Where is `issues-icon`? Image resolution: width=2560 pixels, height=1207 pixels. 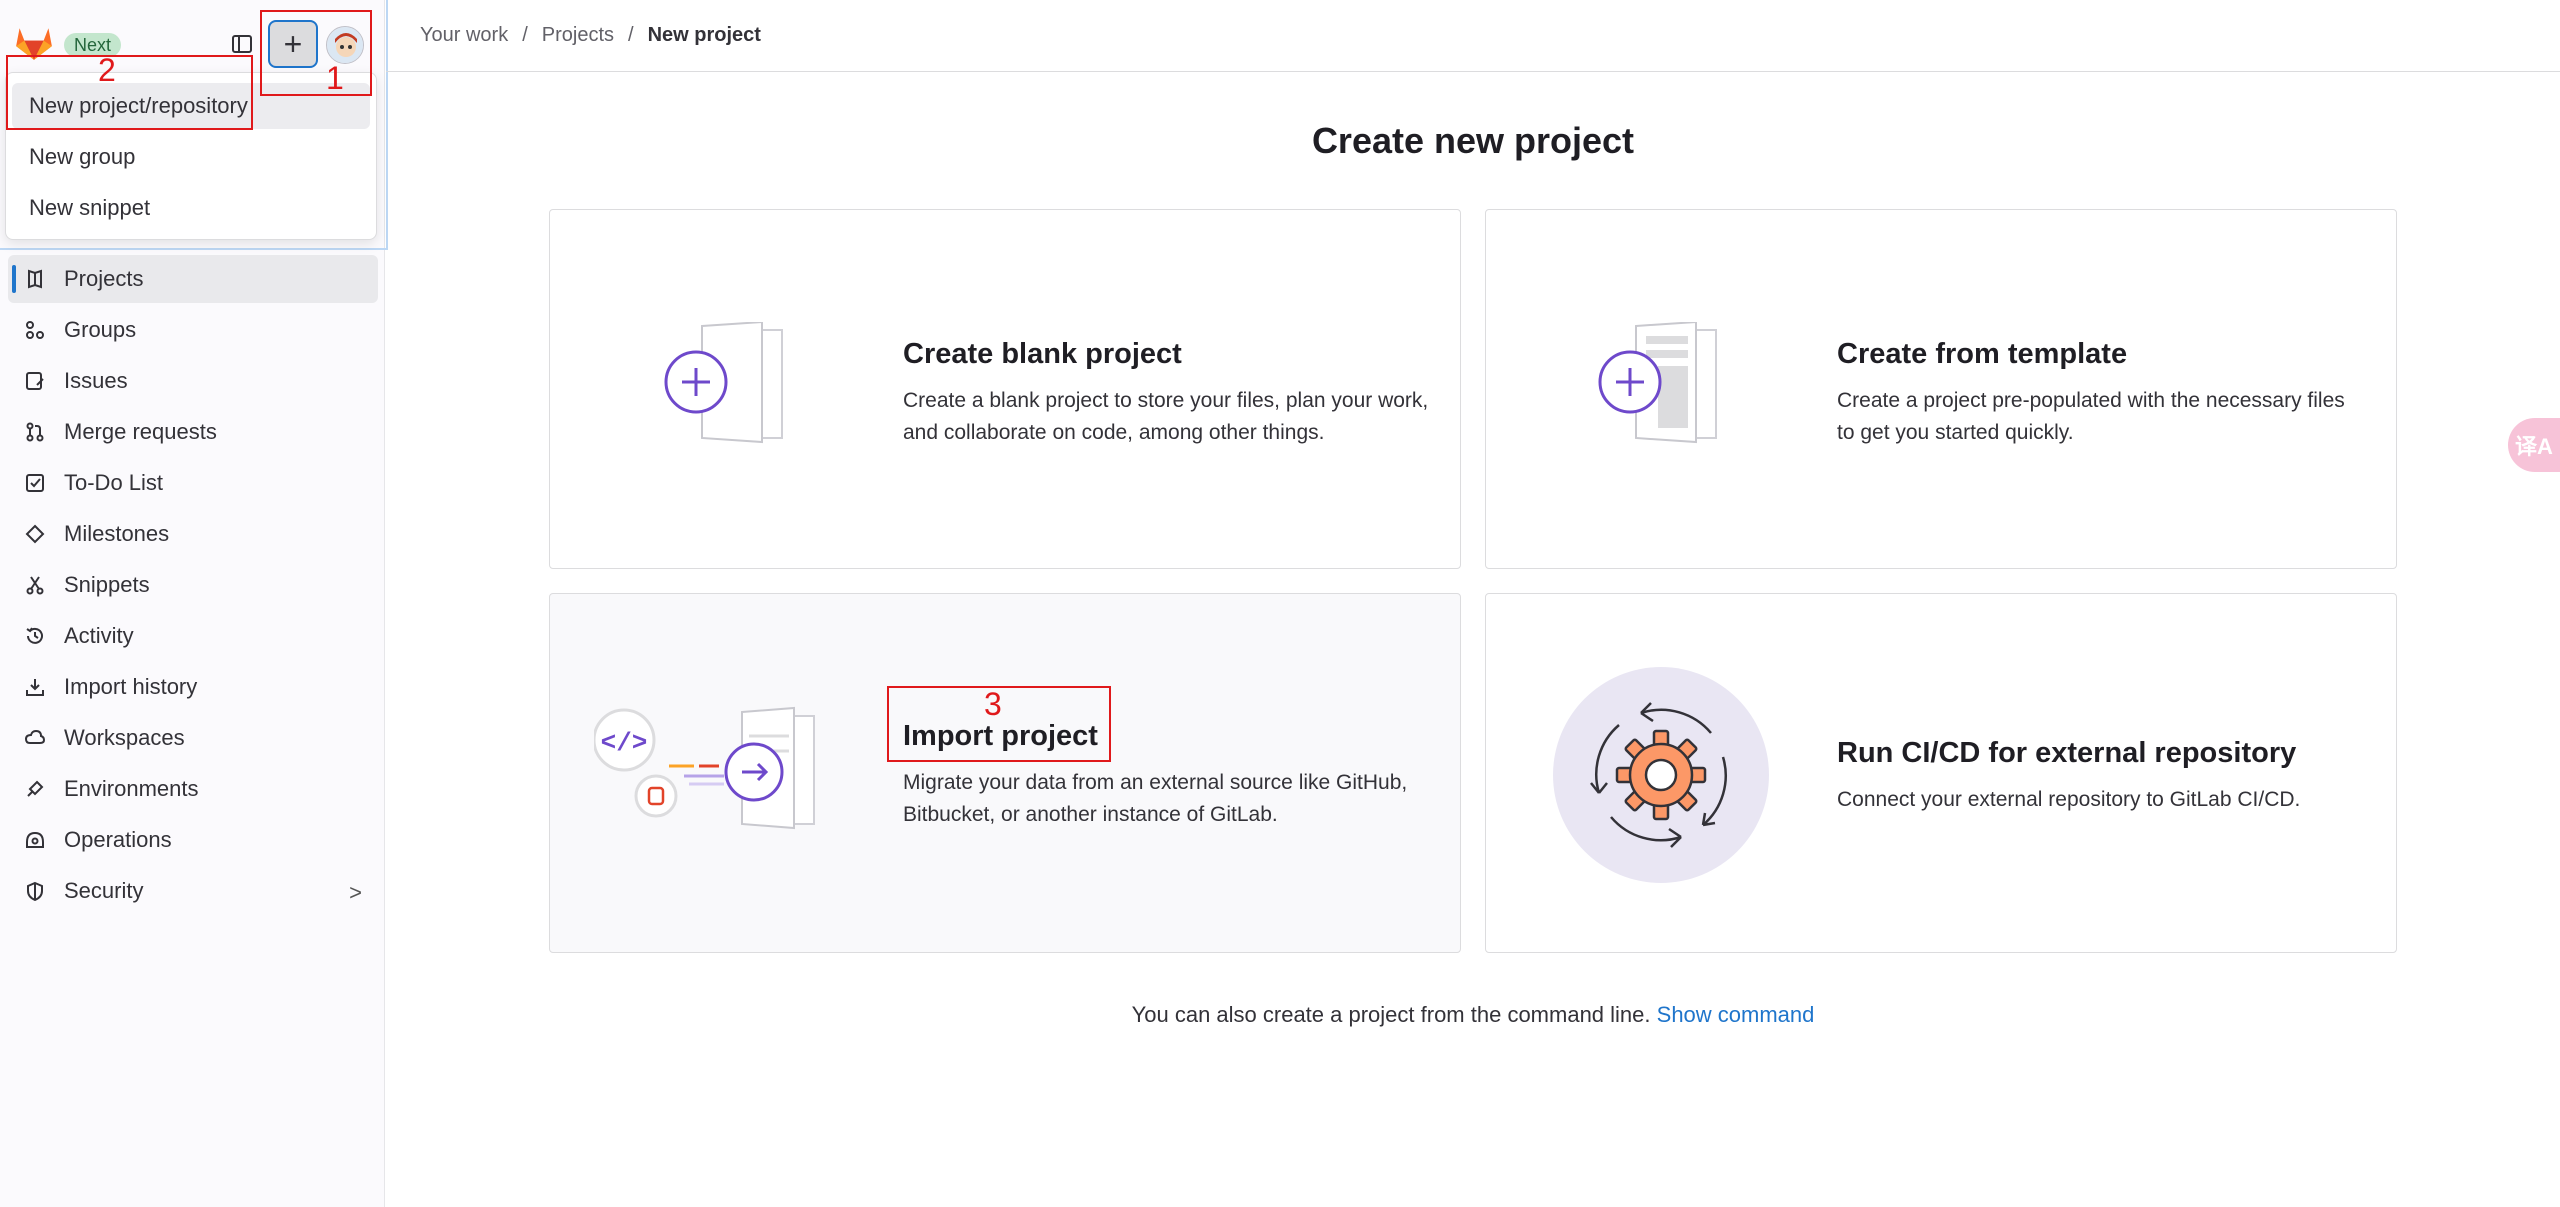
issues-icon is located at coordinates (35, 381).